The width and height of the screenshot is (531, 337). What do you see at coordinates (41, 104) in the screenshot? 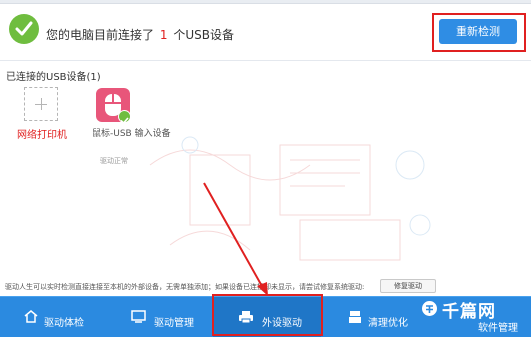
I see `add-network-printer-tile` at bounding box center [41, 104].